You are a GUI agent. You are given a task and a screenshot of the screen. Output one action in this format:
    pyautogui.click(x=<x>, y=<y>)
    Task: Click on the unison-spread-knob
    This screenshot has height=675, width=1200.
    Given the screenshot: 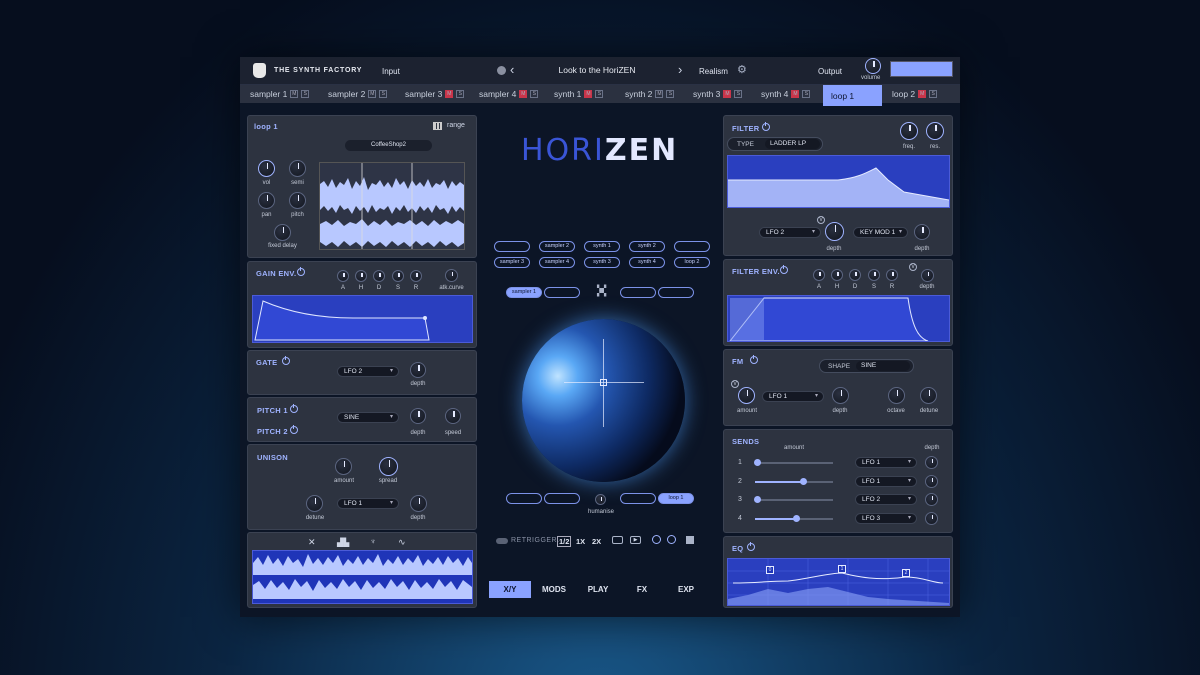 What is the action you would take?
    pyautogui.click(x=388, y=466)
    